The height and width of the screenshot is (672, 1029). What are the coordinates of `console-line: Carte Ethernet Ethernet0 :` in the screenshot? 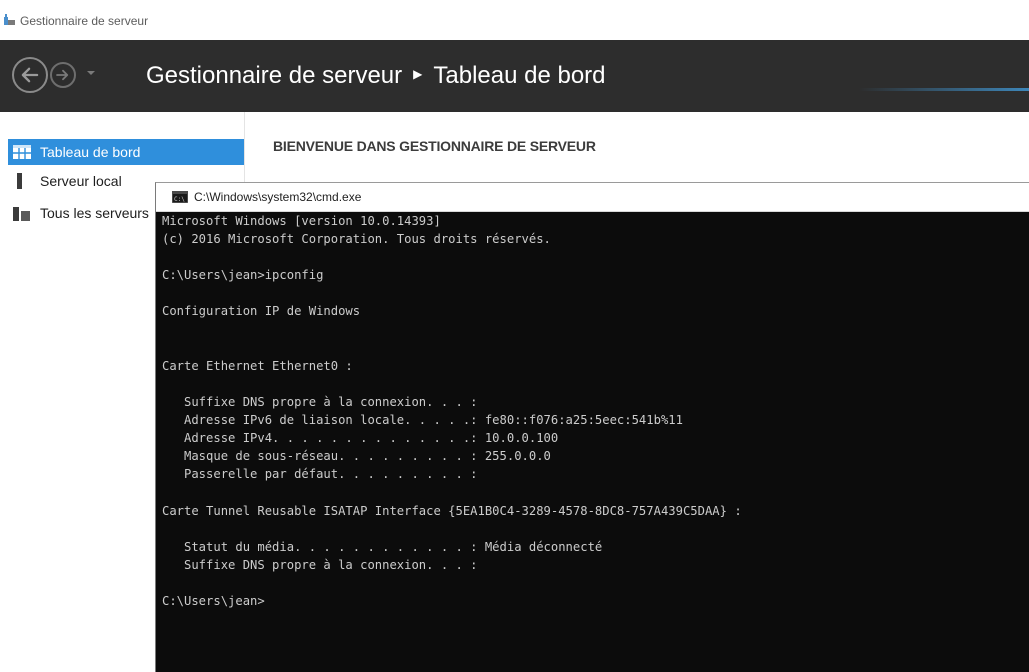 It's located at (257, 365).